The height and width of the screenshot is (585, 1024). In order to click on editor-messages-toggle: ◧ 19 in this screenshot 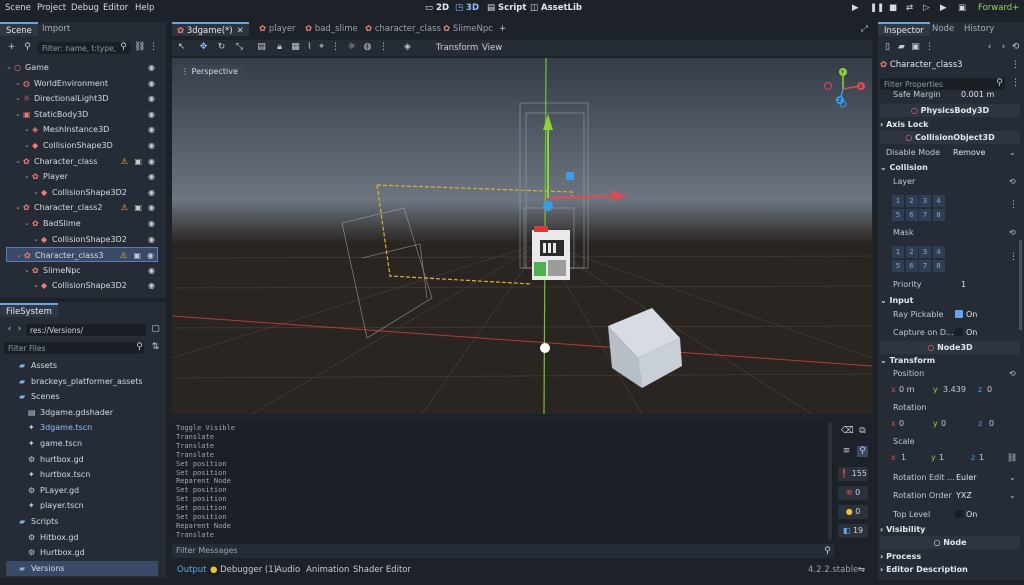, I will do `click(853, 531)`.